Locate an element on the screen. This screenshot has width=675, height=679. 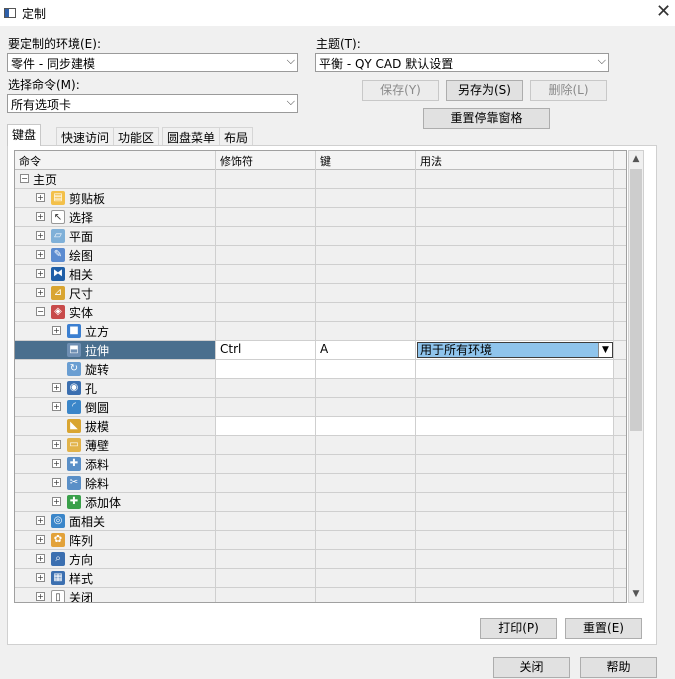
command-cell: + ✚ 添料 is located at coordinates (115, 464).